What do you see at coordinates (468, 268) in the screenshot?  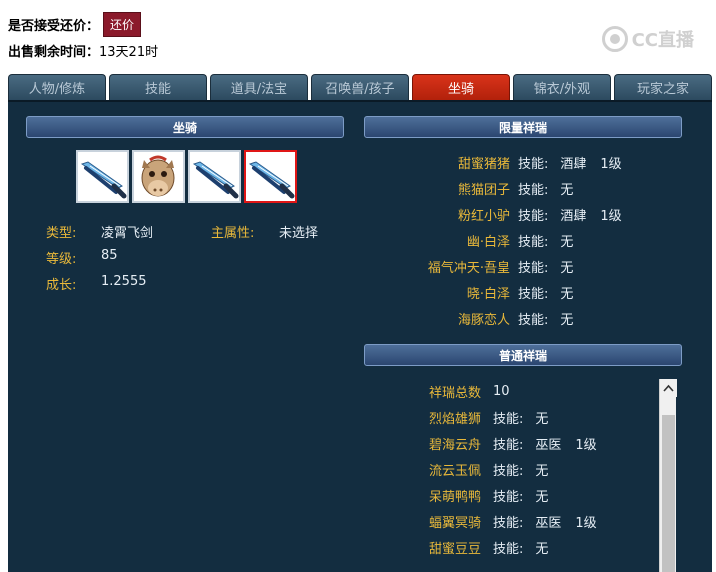 I see `lucky-name: 福气冲天·吾皇` at bounding box center [468, 268].